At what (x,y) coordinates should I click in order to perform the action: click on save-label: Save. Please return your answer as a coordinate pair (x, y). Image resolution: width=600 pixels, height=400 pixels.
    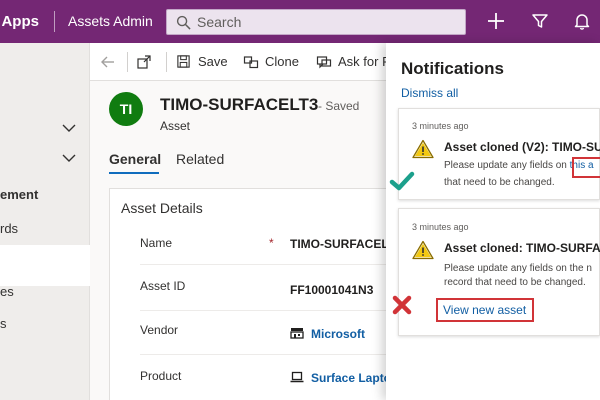
    Looking at the image, I should click on (213, 61).